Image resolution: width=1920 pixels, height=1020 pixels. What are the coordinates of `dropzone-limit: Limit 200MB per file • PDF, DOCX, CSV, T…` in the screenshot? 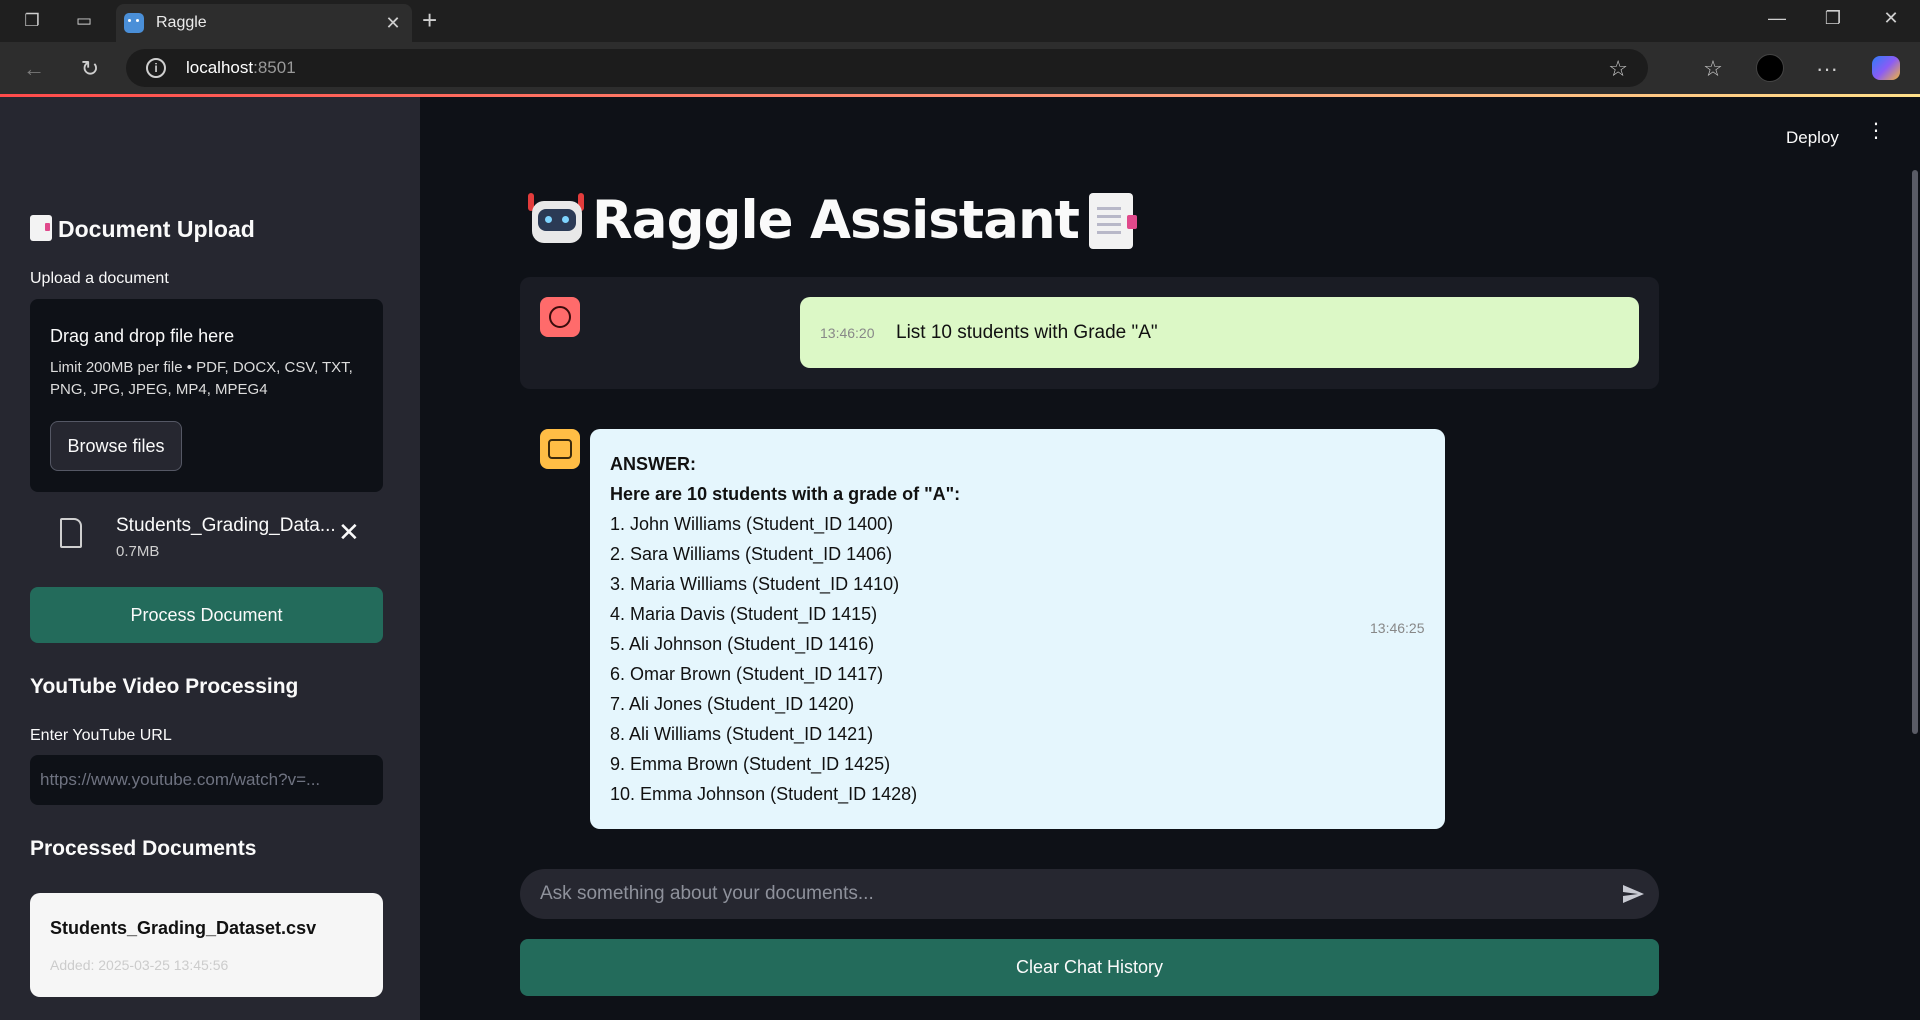 It's located at (201, 378).